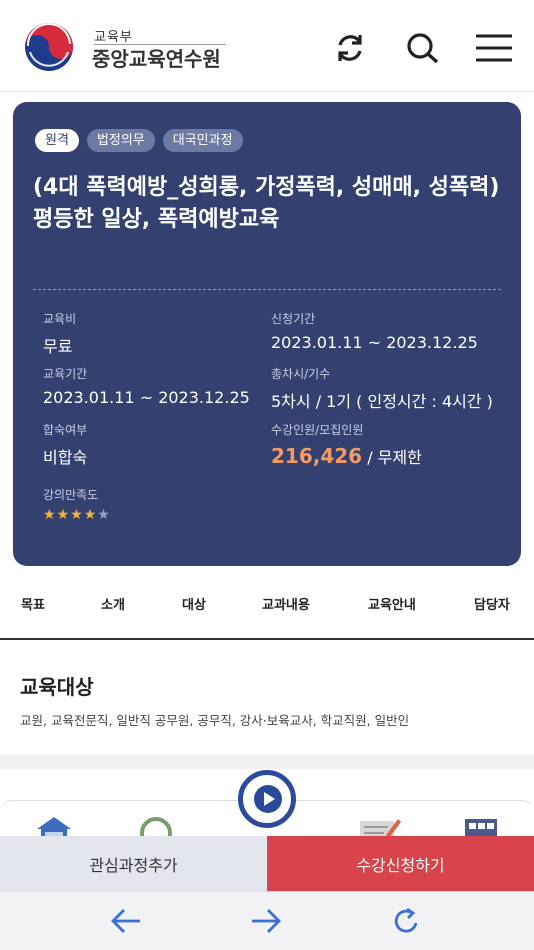 This screenshot has height=950, width=534. What do you see at coordinates (76, 504) in the screenshot?
I see `rating-field: 강의만족도 ★ ★ ★ ★ ★` at bounding box center [76, 504].